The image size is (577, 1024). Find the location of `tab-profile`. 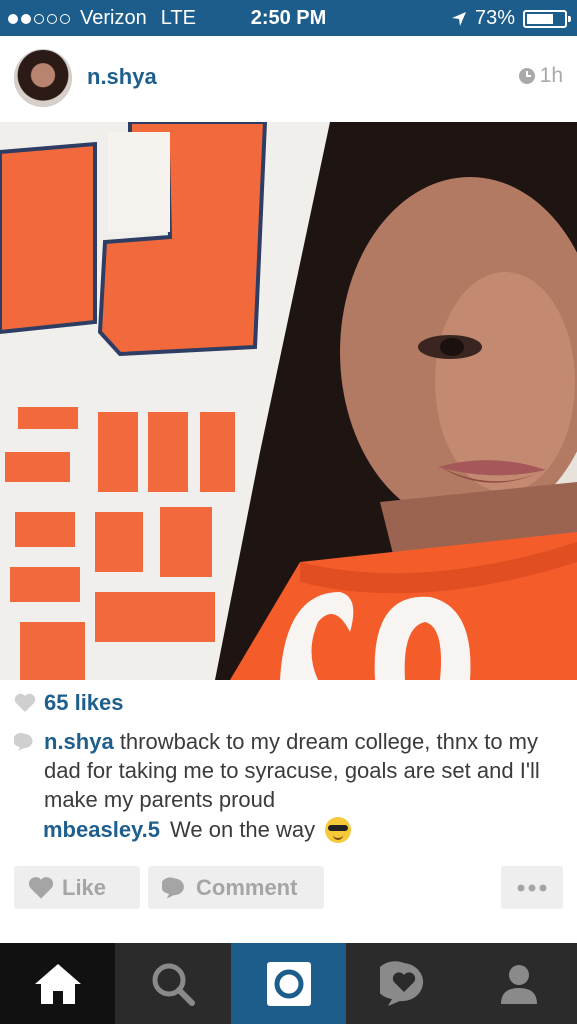

tab-profile is located at coordinates (519, 983).